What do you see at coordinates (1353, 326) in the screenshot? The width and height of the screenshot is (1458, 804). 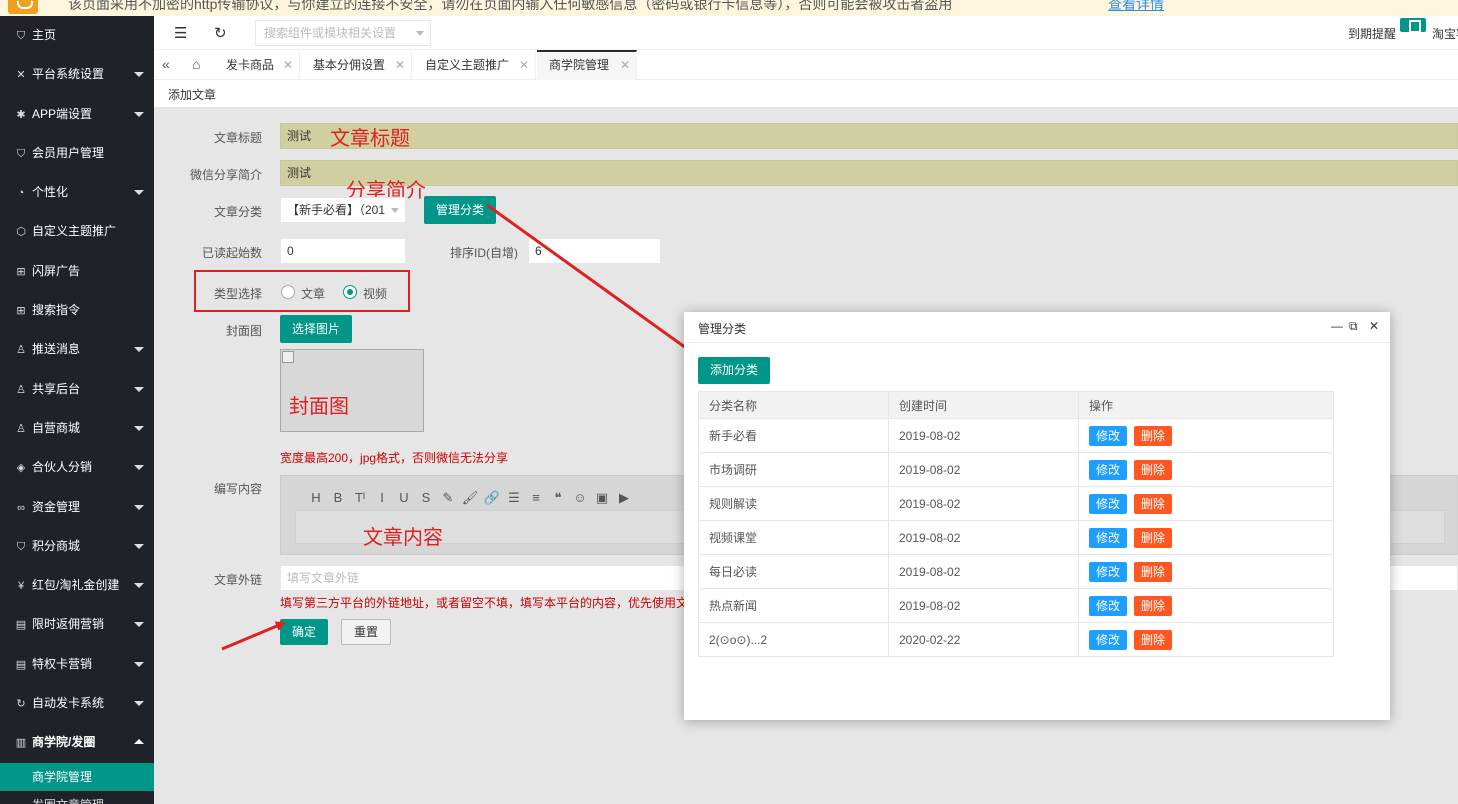 I see `maximize-icon: ⧉` at bounding box center [1353, 326].